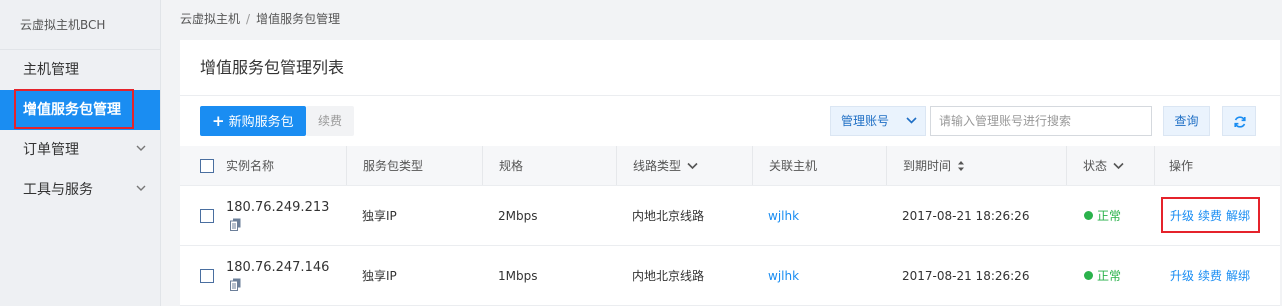  What do you see at coordinates (277, 215) in the screenshot?
I see `instance-cell: 180.76.249.213` at bounding box center [277, 215].